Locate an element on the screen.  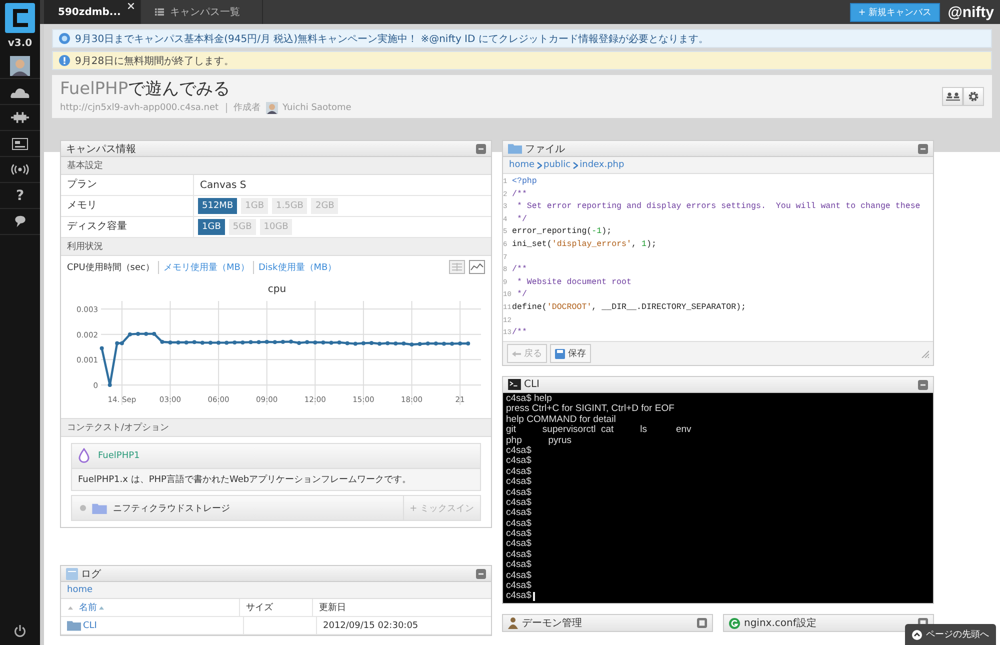
code-line: ini_set('display_errors', 1); is located at coordinates (584, 244).